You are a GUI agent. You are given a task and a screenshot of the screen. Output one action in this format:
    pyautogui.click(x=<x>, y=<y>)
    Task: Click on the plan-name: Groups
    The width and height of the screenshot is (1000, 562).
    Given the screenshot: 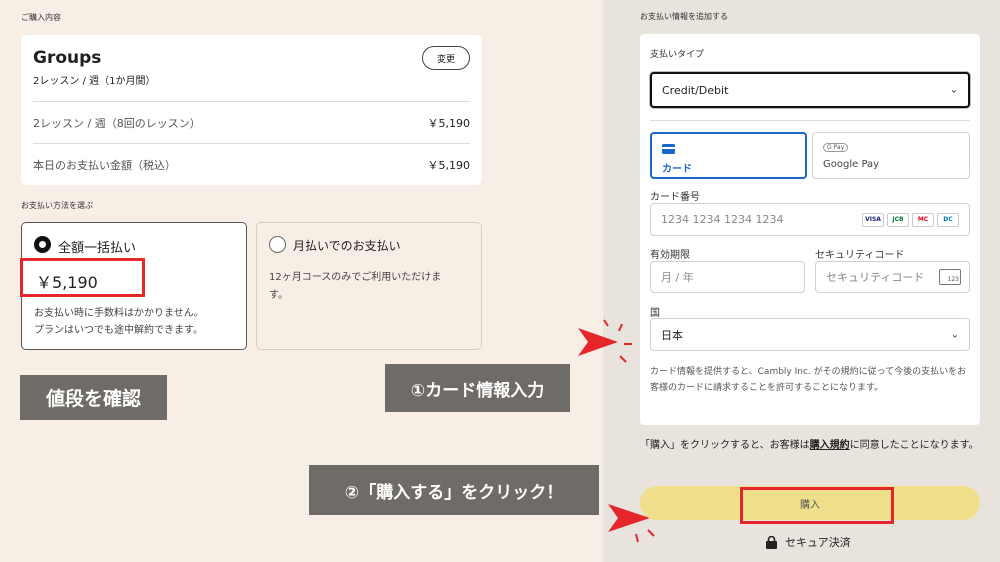 What is the action you would take?
    pyautogui.click(x=67, y=58)
    